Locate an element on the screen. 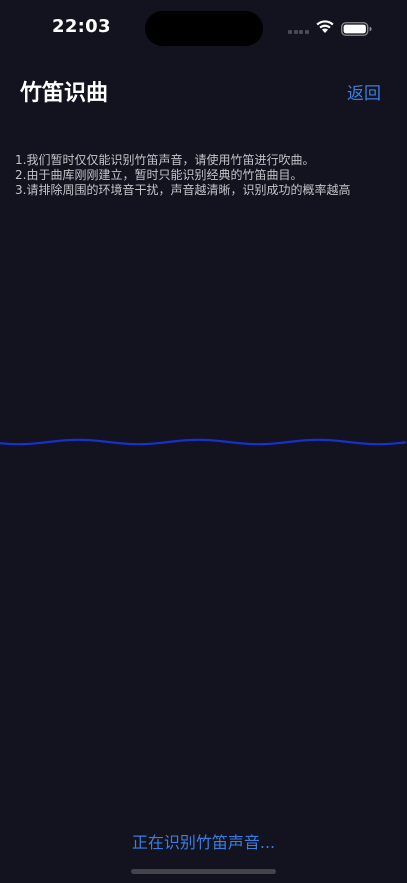 Image resolution: width=407 pixels, height=883 pixels. audio-waveform is located at coordinates (203, 442).